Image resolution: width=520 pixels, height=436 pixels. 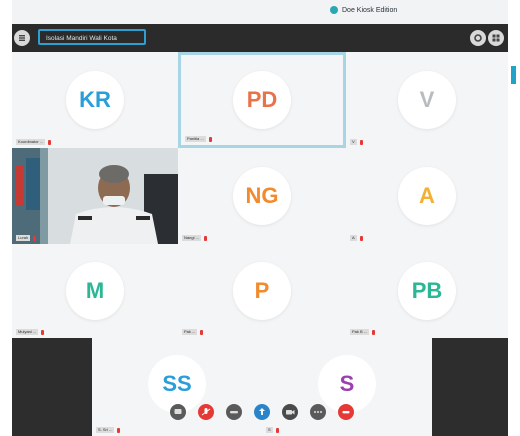 I want to click on hangup-button, so click(x=234, y=412).